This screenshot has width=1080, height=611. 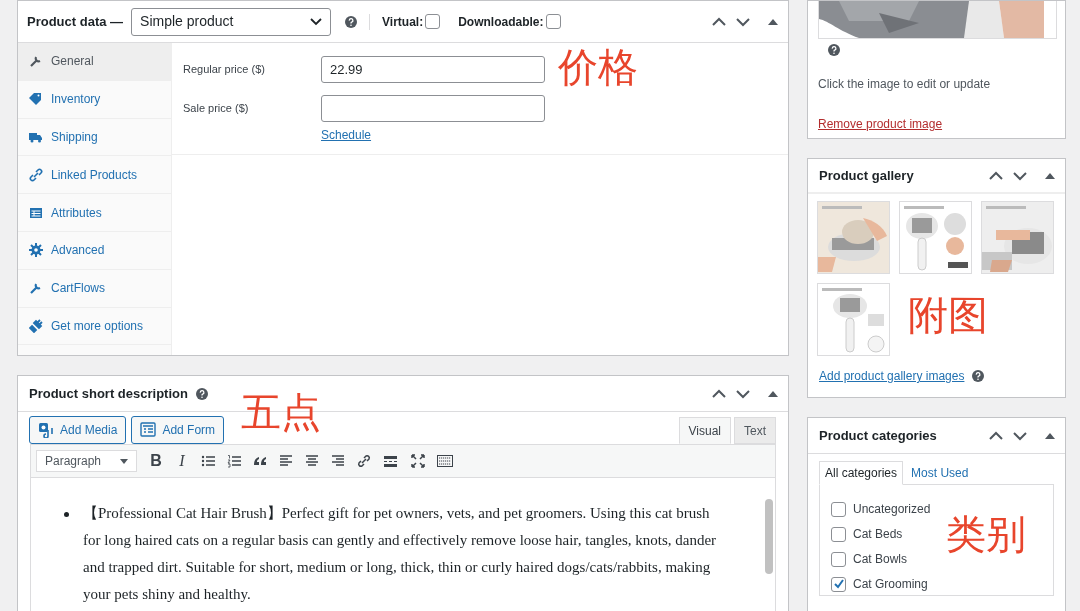 What do you see at coordinates (768, 536) in the screenshot?
I see `scrollbar-thumb` at bounding box center [768, 536].